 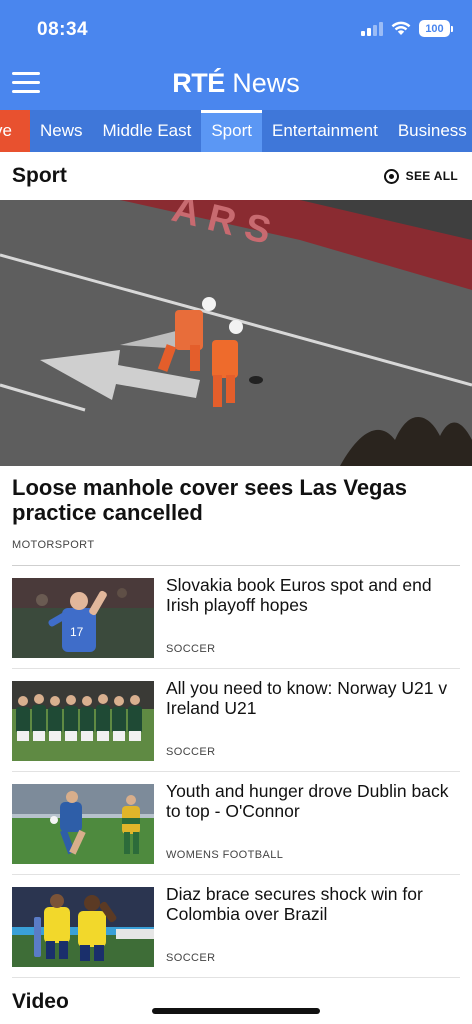 I want to click on section-header: Sport SEE ALL, so click(x=236, y=176).